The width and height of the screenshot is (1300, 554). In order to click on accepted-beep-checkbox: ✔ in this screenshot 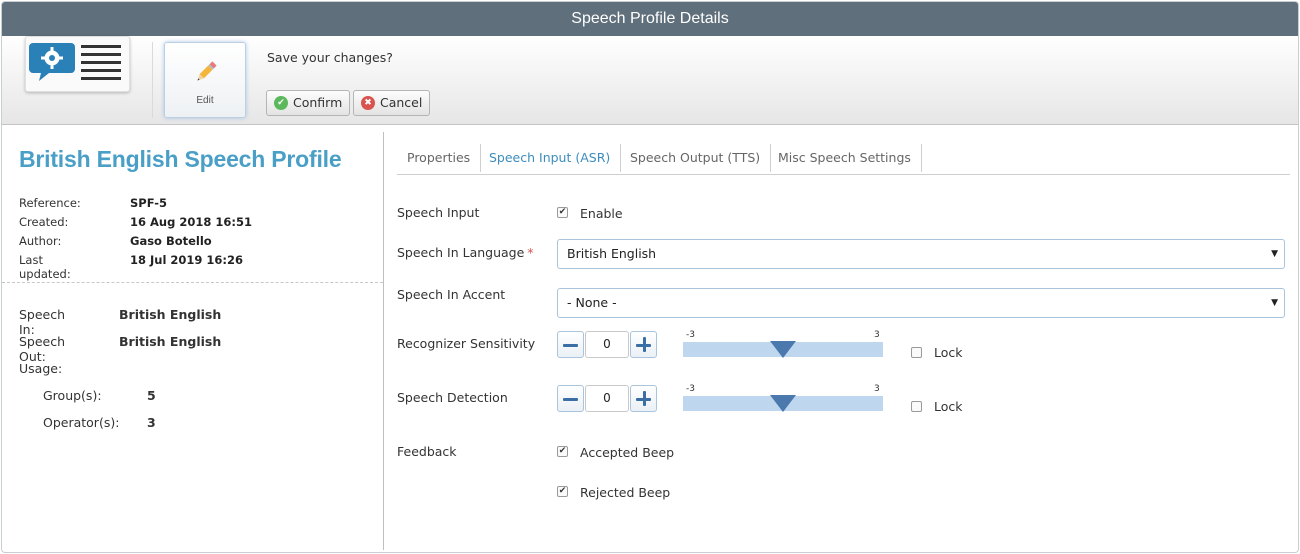, I will do `click(562, 451)`.